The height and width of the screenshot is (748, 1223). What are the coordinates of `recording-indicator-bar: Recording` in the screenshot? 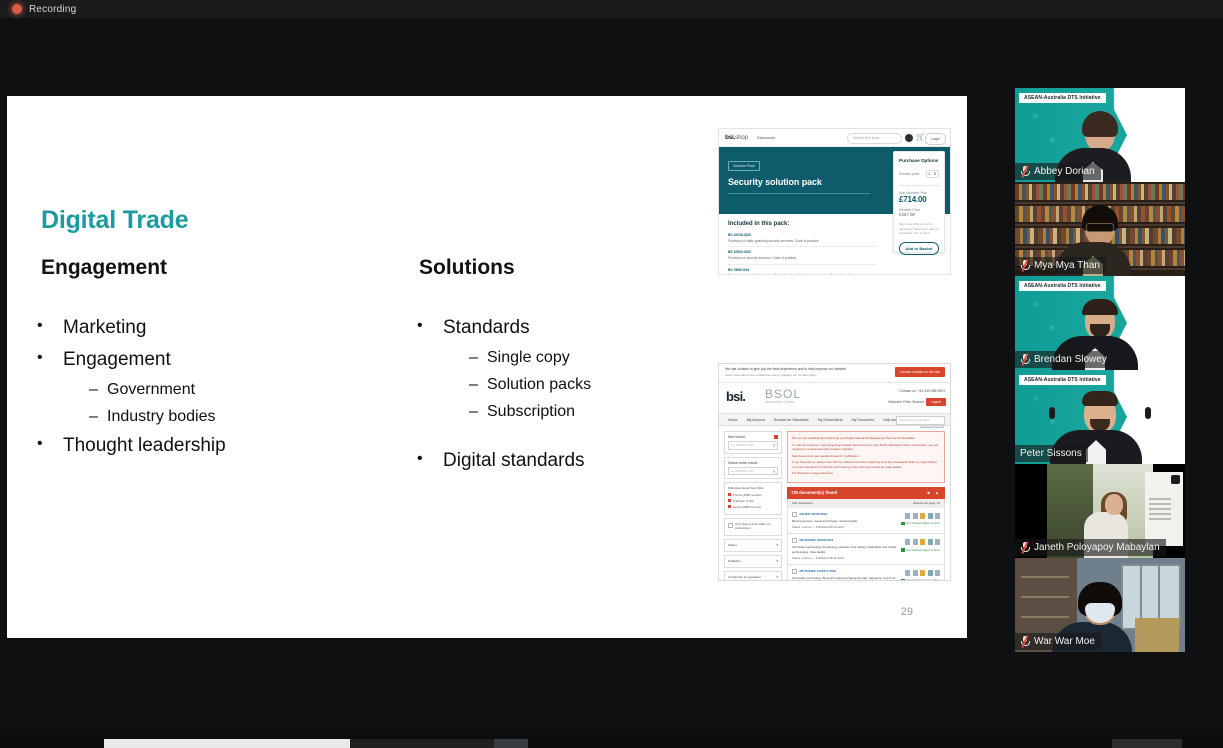 It's located at (611, 9).